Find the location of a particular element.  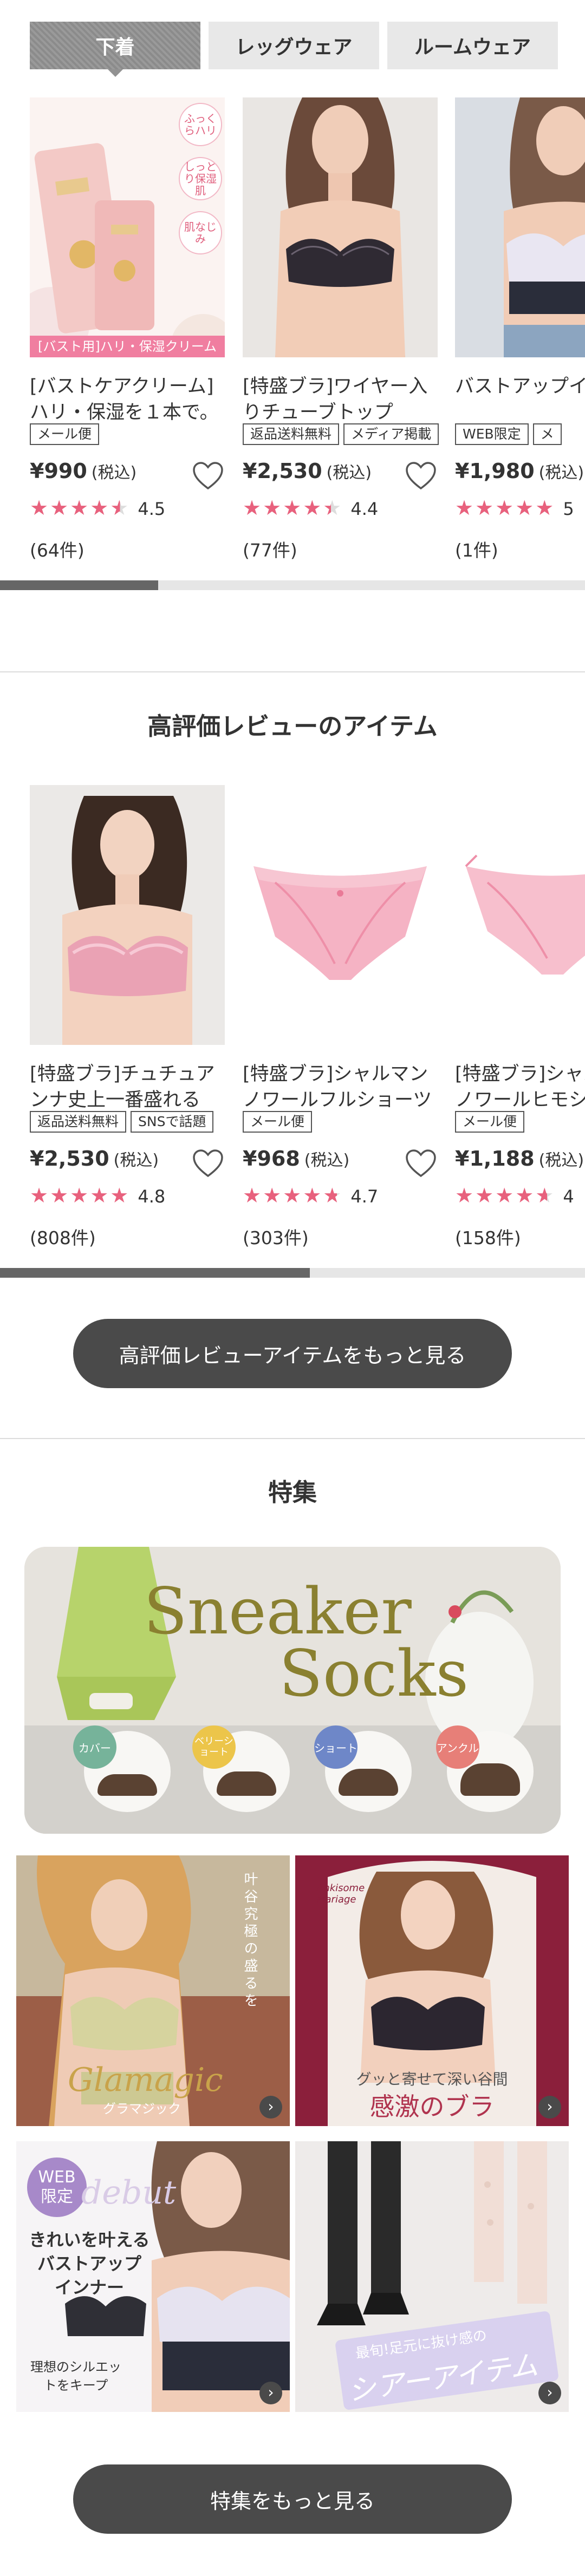

banner-subtitle: グラマジック is located at coordinates (142, 2108).